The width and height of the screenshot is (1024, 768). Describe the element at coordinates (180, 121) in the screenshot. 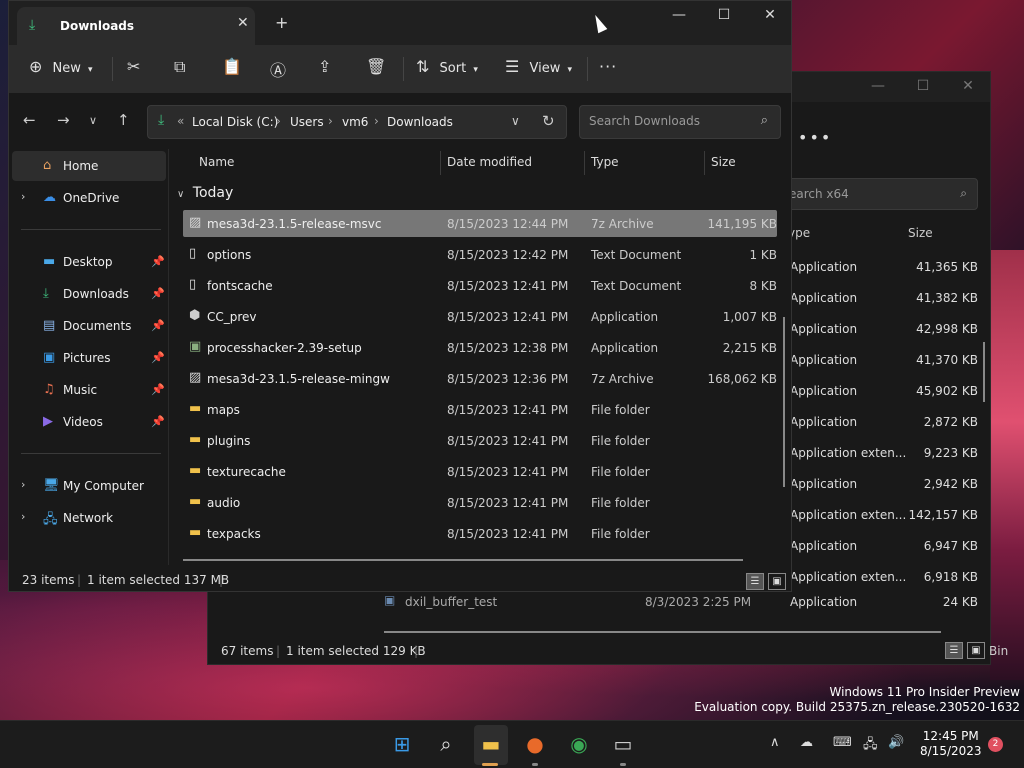

I see `breadcrumb-overflow: «` at that location.